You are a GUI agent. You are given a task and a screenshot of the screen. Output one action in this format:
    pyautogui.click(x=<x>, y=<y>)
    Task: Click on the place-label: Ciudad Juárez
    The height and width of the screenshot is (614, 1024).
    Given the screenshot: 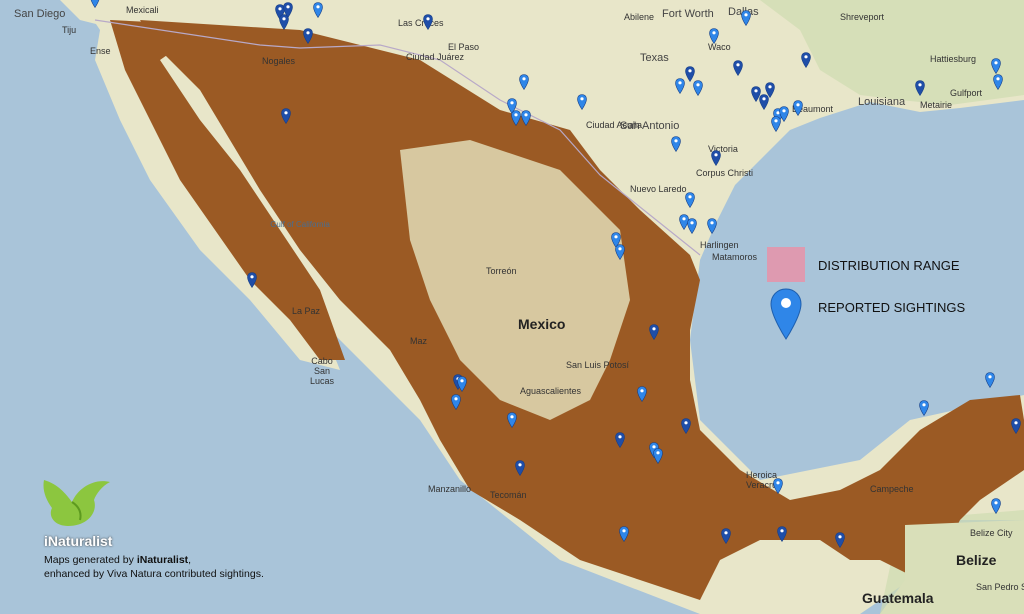 What is the action you would take?
    pyautogui.click(x=435, y=57)
    